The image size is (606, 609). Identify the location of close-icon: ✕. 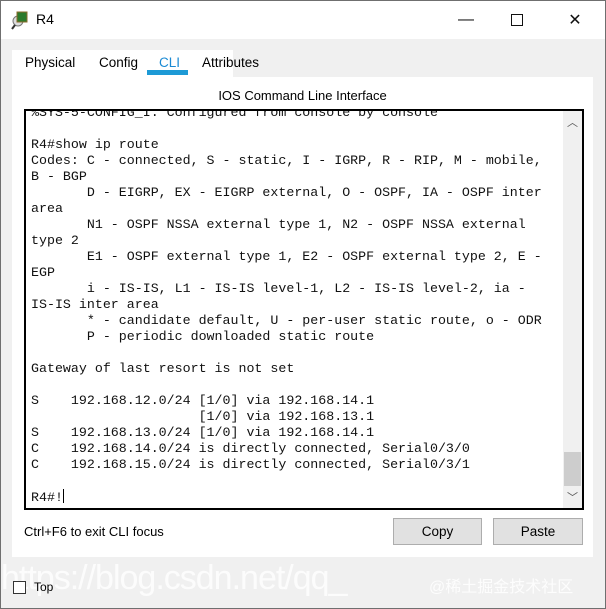
(575, 20).